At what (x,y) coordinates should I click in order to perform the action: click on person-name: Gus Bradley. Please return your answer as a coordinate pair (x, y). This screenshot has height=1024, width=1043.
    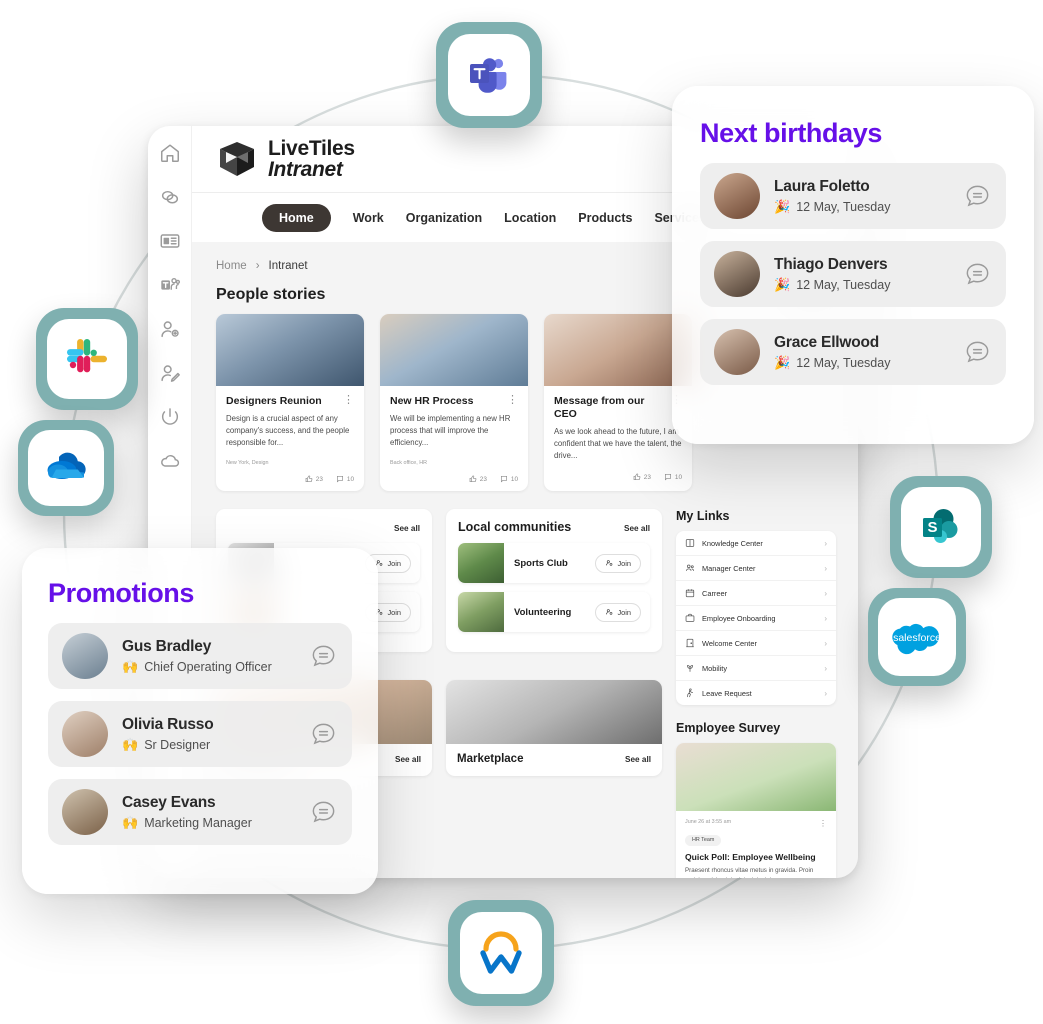
    Looking at the image, I should click on (167, 646).